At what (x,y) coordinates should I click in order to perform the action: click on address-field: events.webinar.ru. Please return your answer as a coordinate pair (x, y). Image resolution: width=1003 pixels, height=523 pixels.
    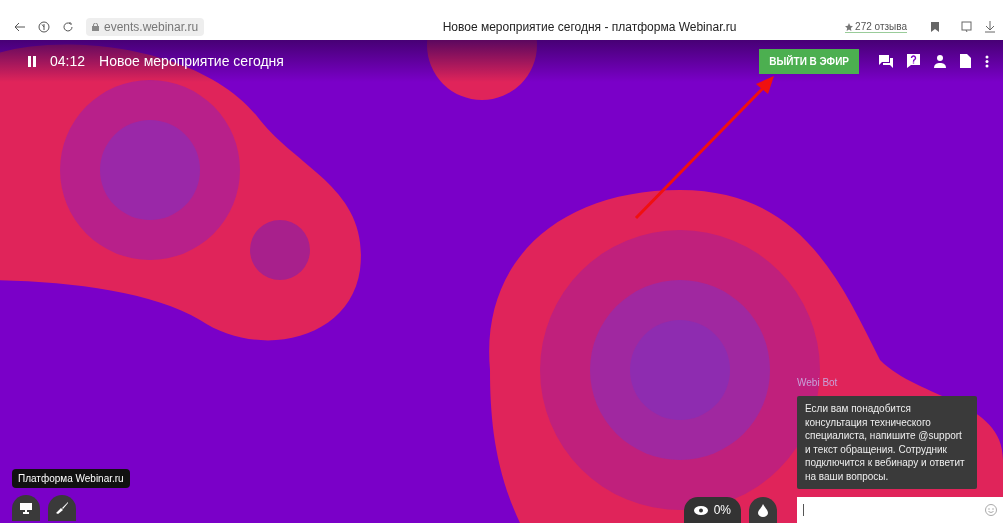
    Looking at the image, I should click on (145, 27).